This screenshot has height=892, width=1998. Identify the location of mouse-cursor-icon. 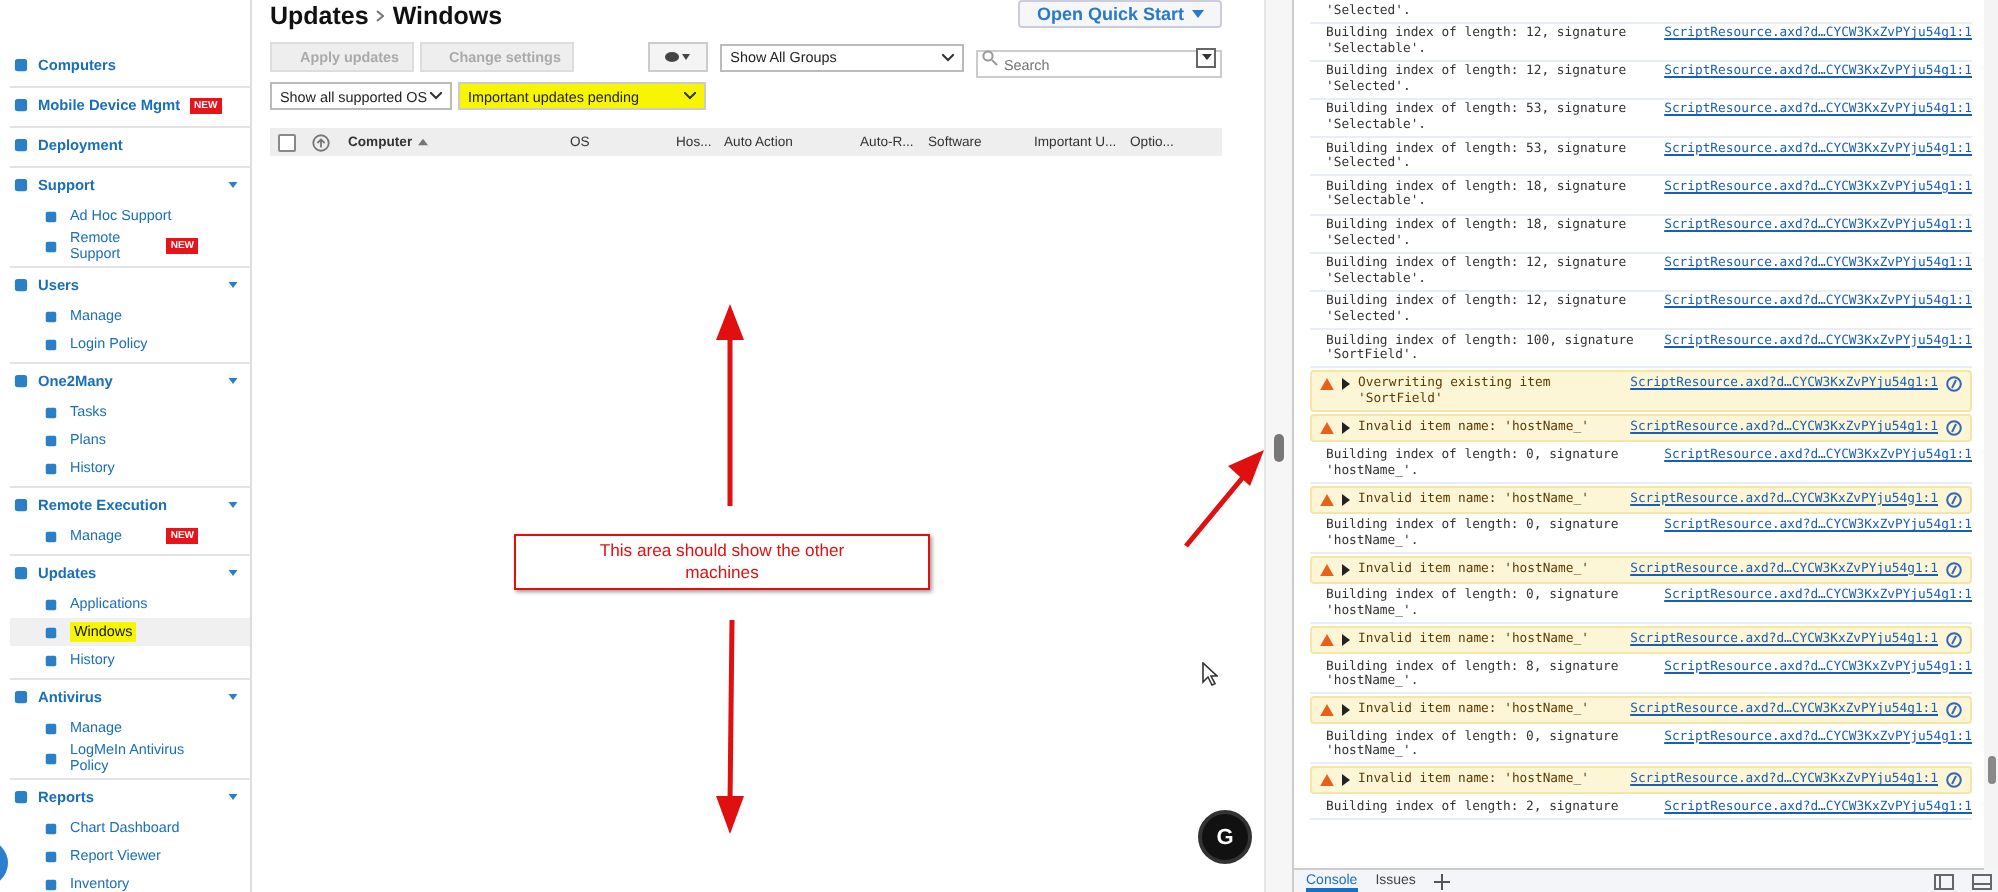
(1210, 674).